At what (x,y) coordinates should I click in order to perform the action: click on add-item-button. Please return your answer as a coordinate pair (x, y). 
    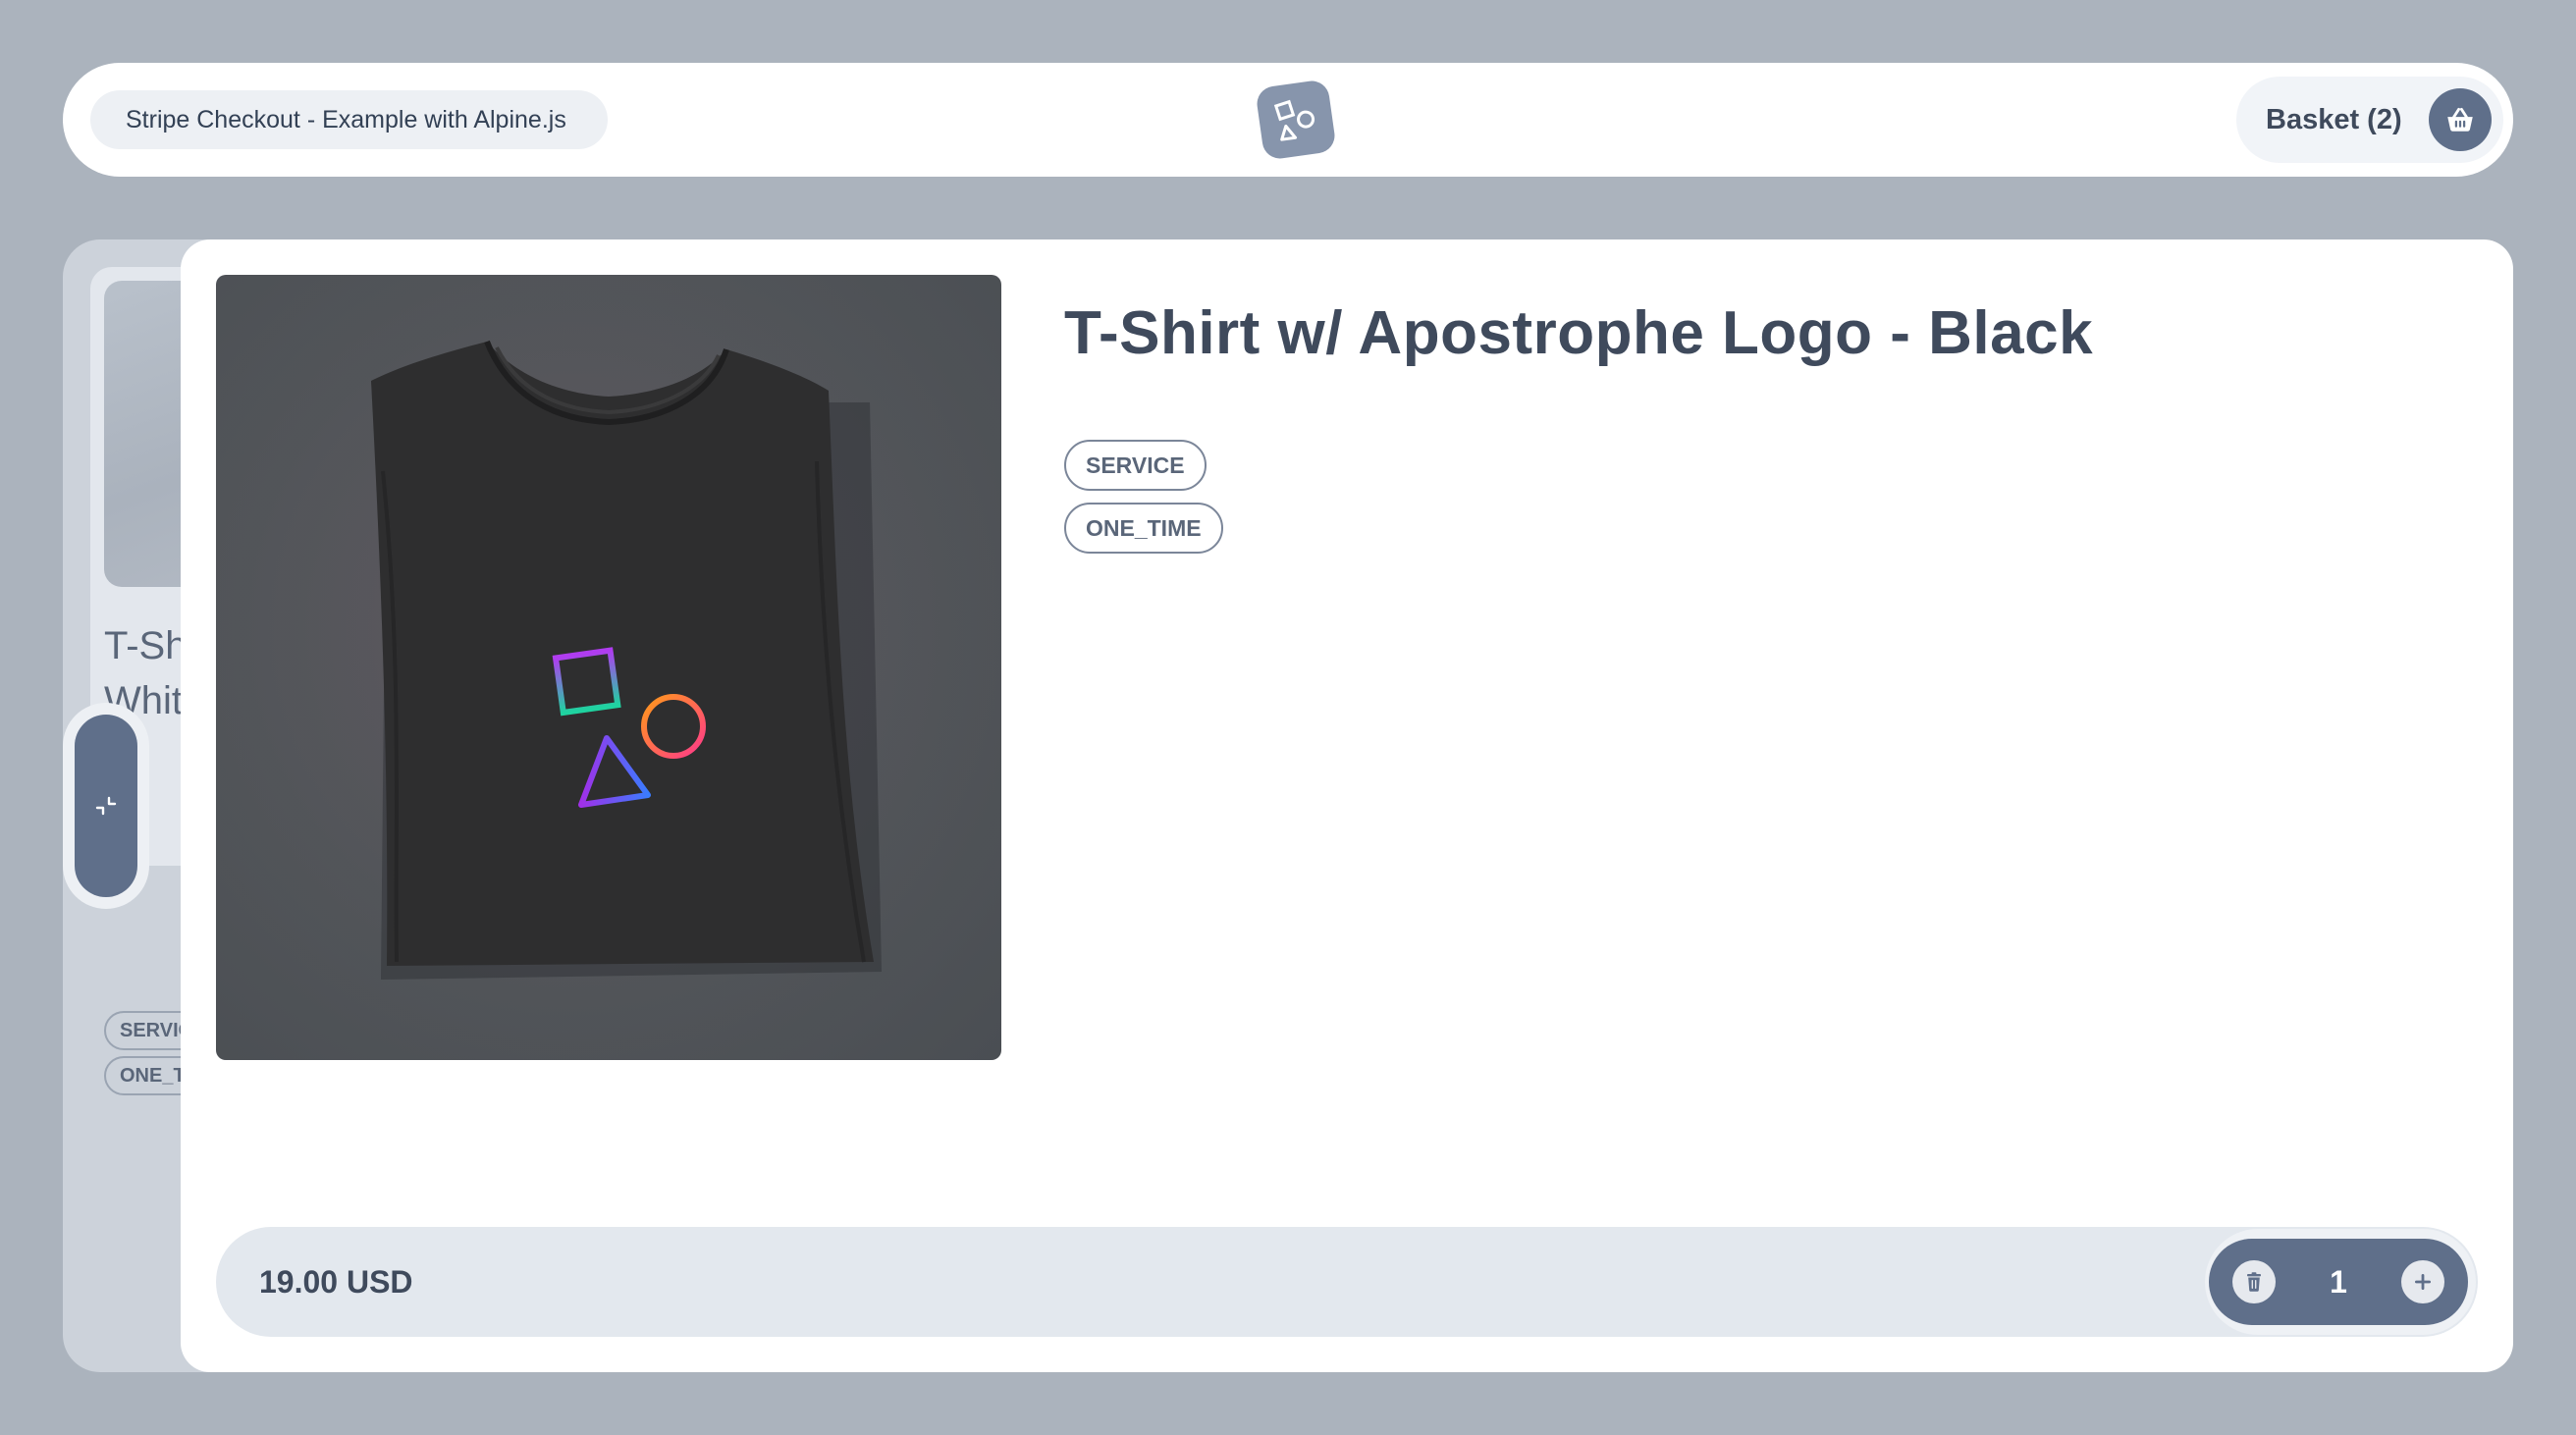
    Looking at the image, I should click on (2422, 1281).